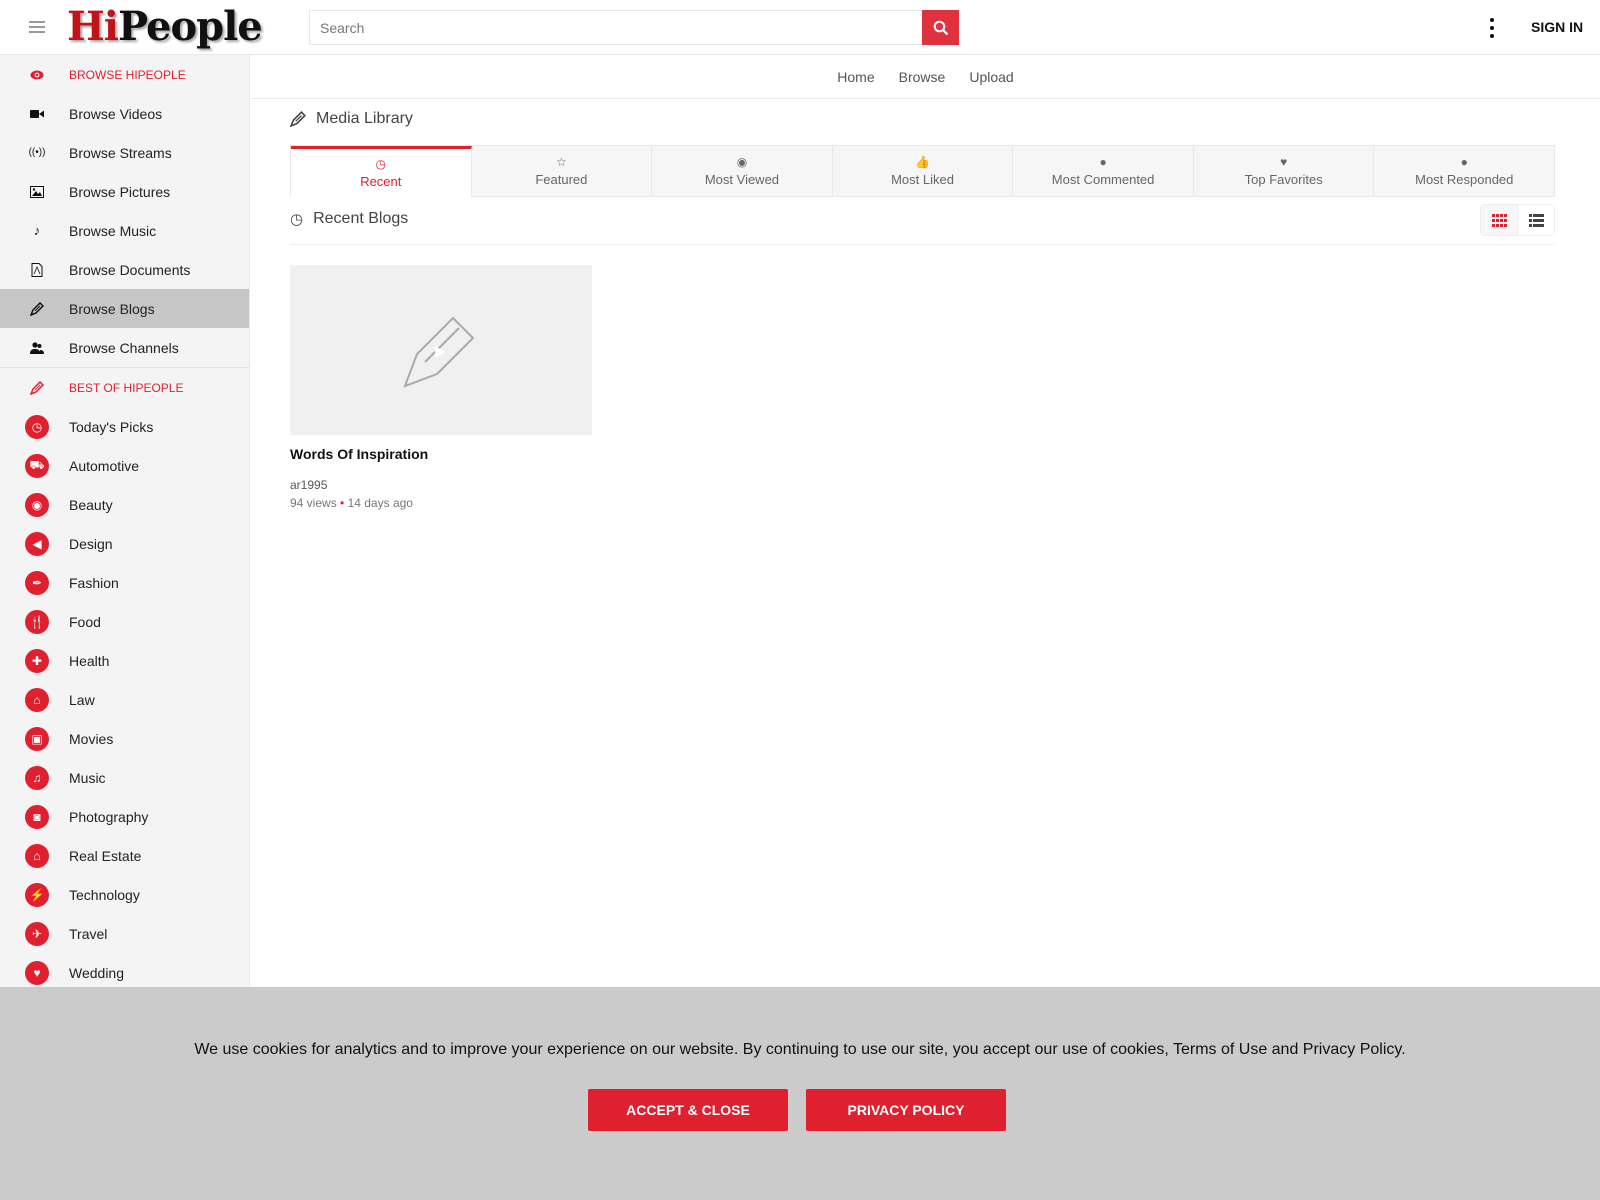 The height and width of the screenshot is (1200, 1600). I want to click on sidebar-item-browse-streams: ((•)) Browse Streams, so click(124, 152).